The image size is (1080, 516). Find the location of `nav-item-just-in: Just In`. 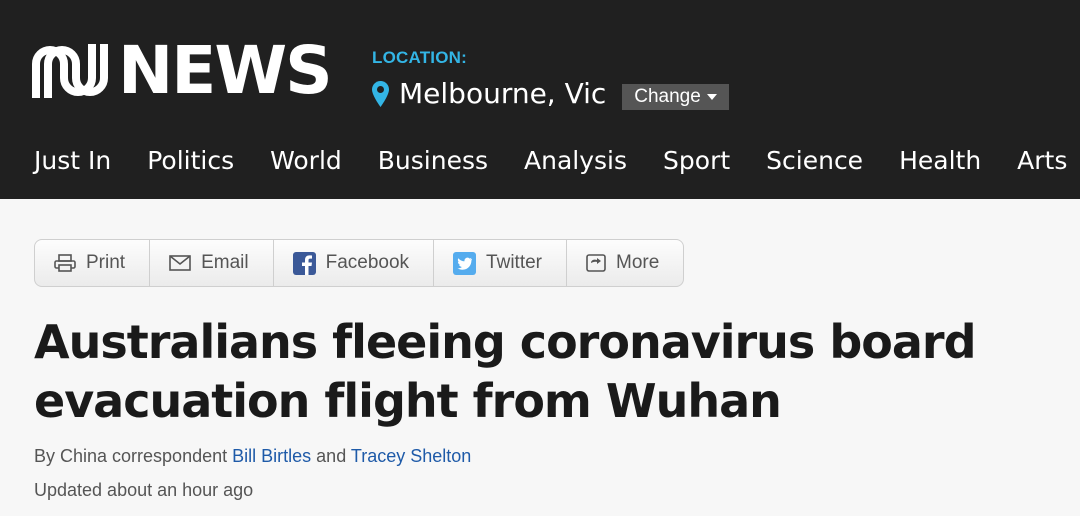

nav-item-just-in: Just In is located at coordinates (72, 160).